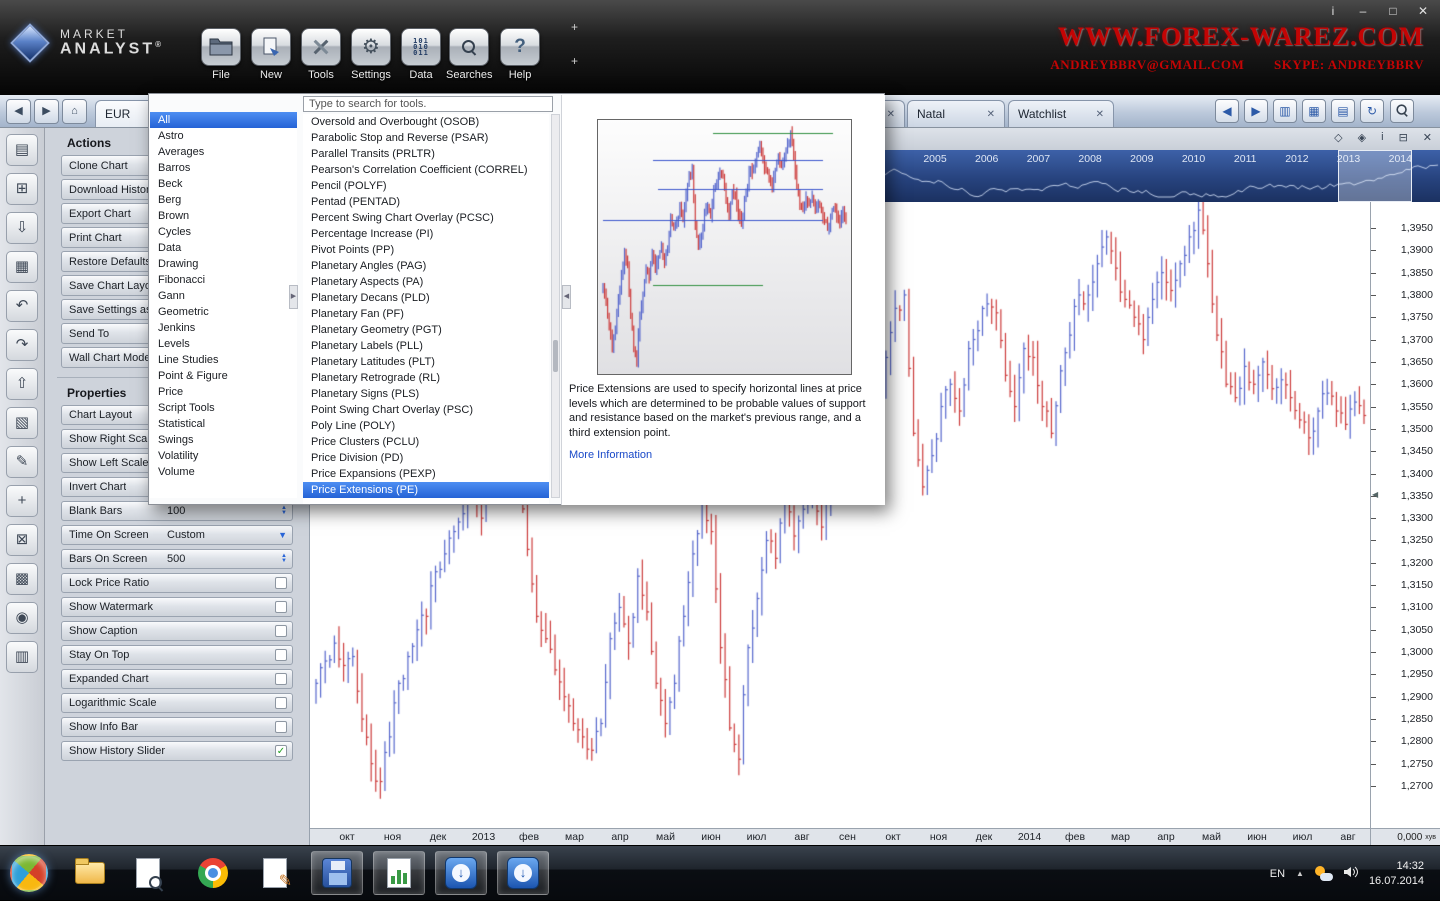 This screenshot has width=1440, height=901. I want to click on print-icon: ▦, so click(22, 267).